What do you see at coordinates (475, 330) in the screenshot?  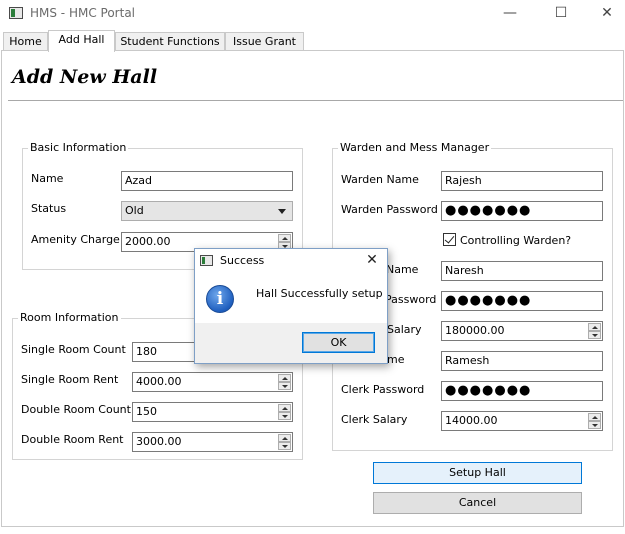 I see `mess-manager-salary-value: 180000.00` at bounding box center [475, 330].